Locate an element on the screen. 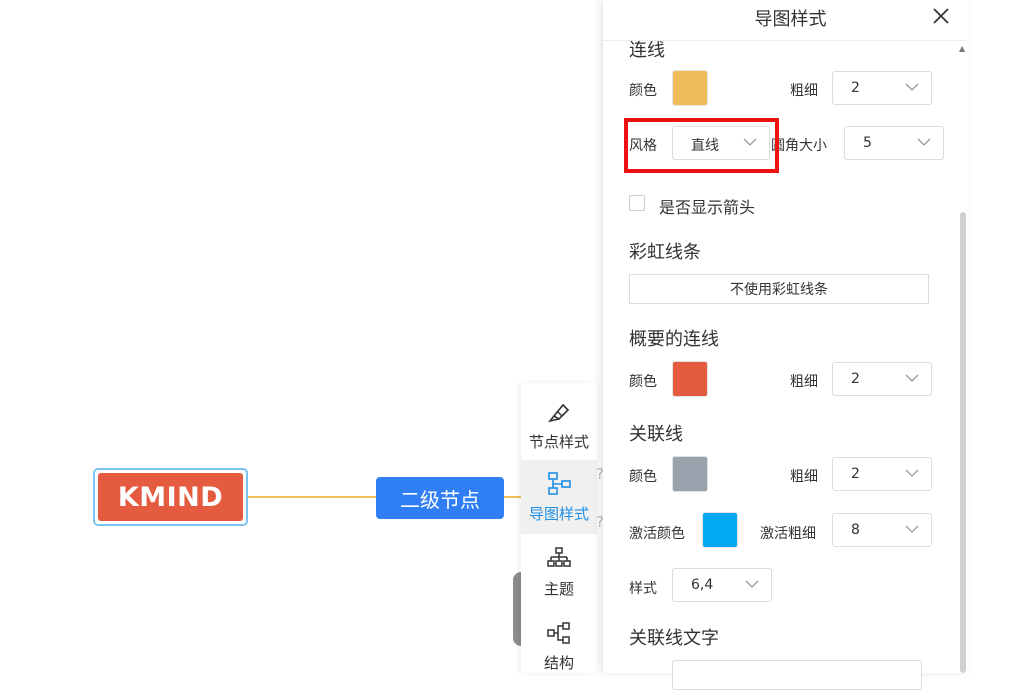  scrollbar-thumb is located at coordinates (963, 442).